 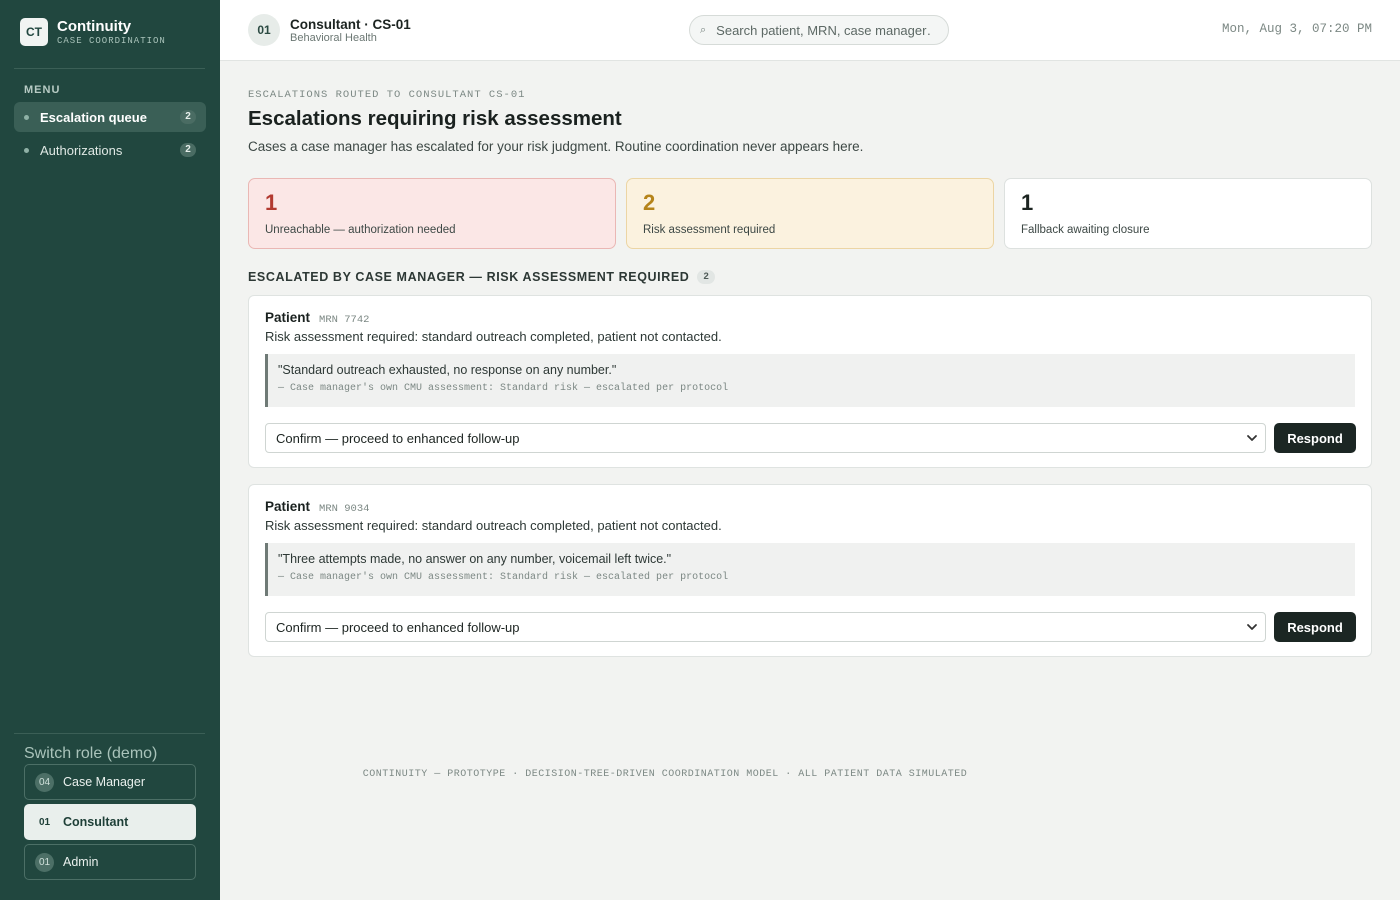 I want to click on menu-label: MENU, so click(x=42, y=90).